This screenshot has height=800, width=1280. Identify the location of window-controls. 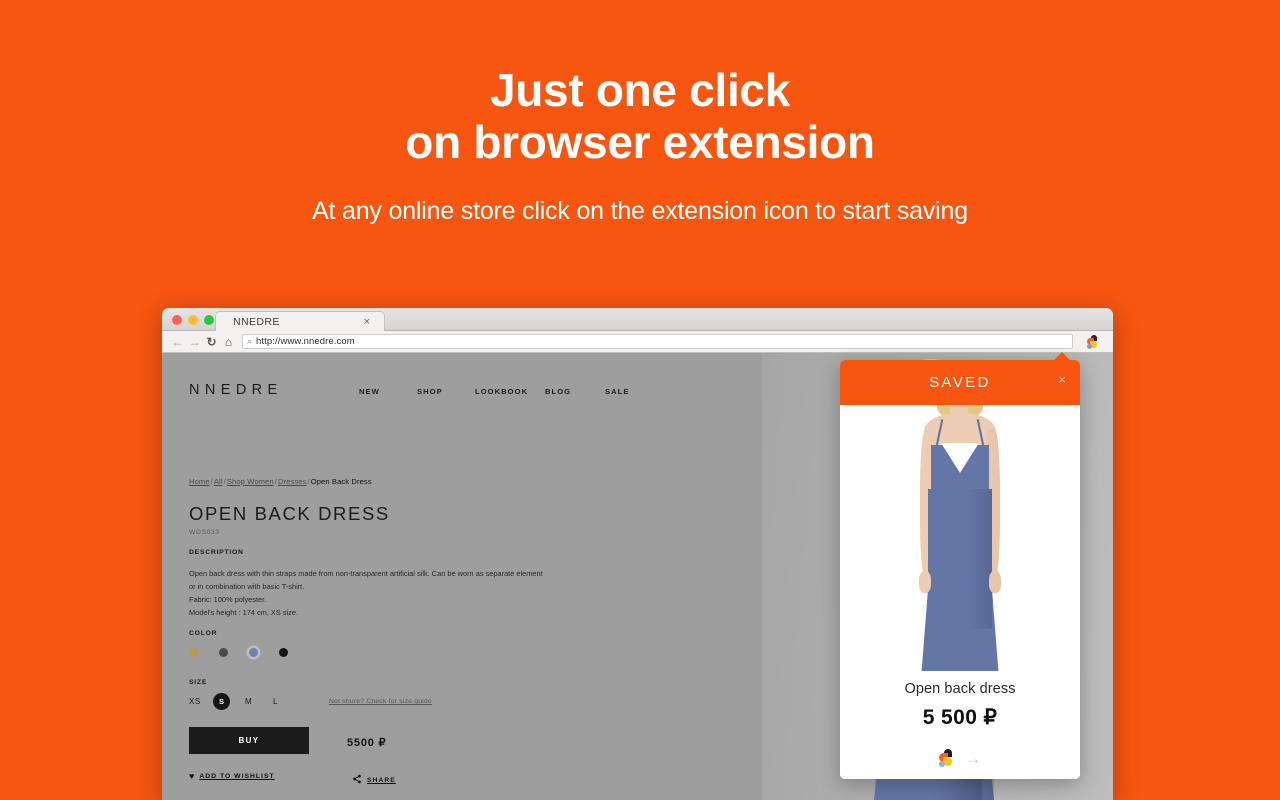
(193, 320).